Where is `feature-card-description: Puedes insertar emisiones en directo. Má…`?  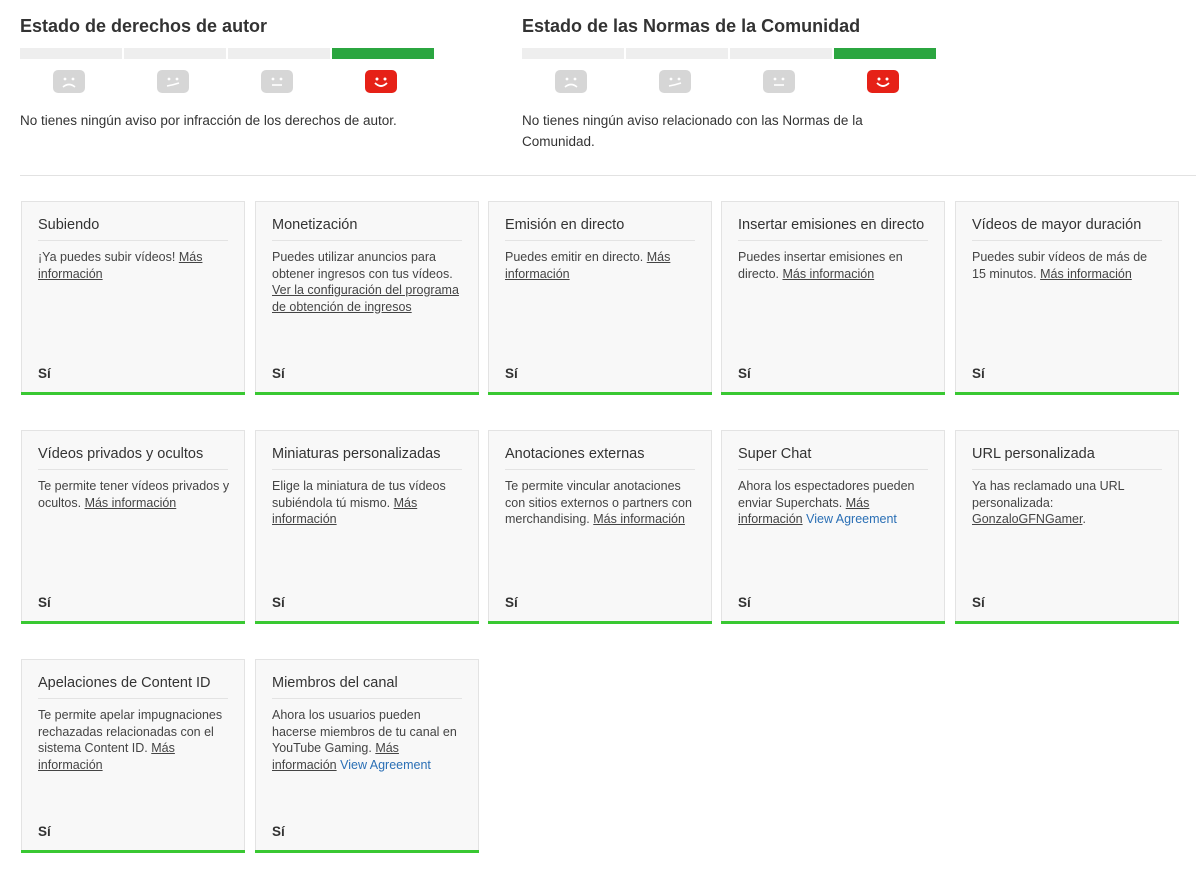 feature-card-description: Puedes insertar emisiones en directo. Má… is located at coordinates (820, 265).